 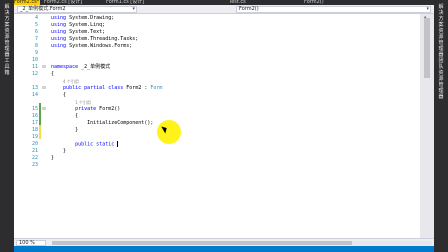 I want to click on mouse-cursor-highlight, so click(x=169, y=132).